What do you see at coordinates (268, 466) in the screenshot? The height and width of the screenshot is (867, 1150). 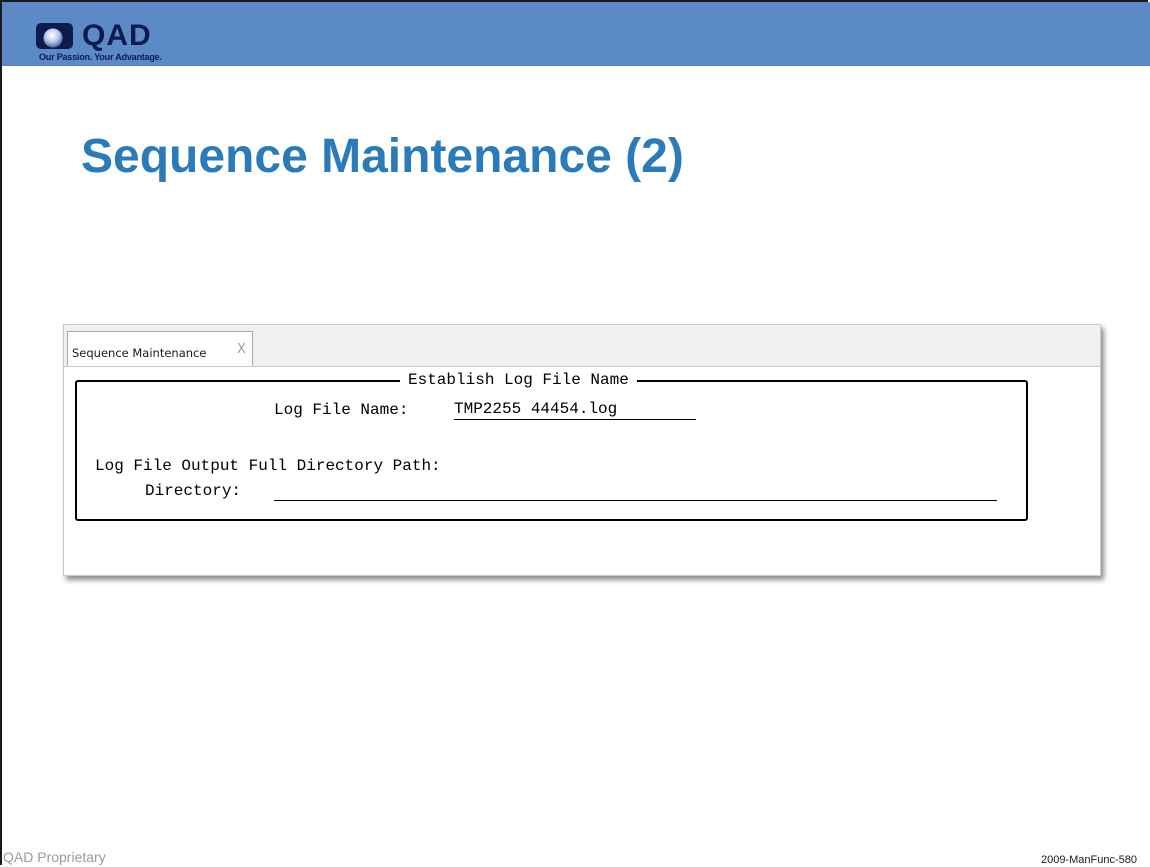 I see `output-path-heading: Log File Output Full Directory Path:` at bounding box center [268, 466].